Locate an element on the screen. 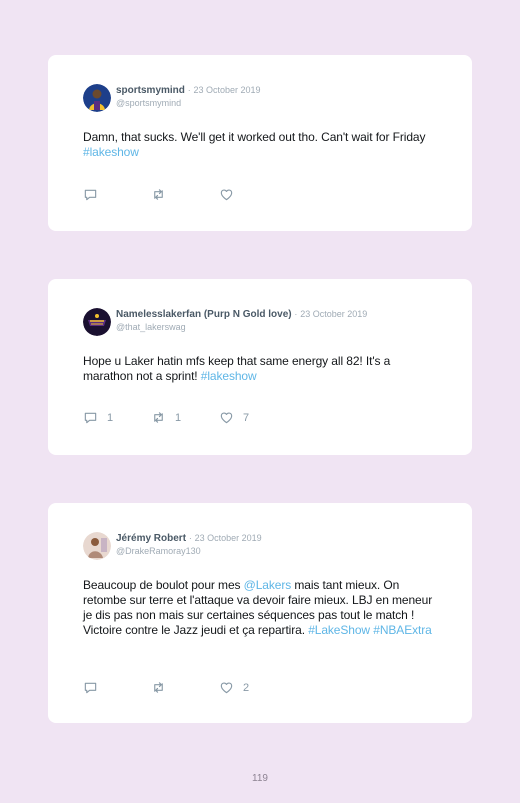  hashtag-link: #LakeShow is located at coordinates (339, 630).